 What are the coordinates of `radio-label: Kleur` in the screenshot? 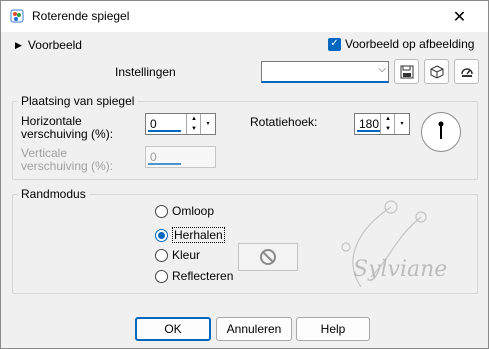 It's located at (186, 255).